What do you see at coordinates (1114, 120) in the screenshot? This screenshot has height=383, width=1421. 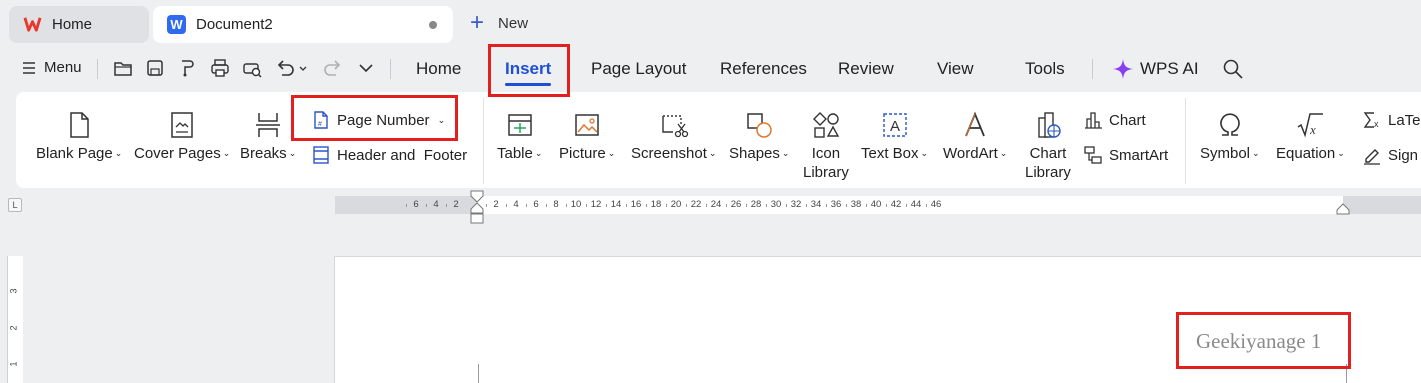 I see `chart-button: Chart` at bounding box center [1114, 120].